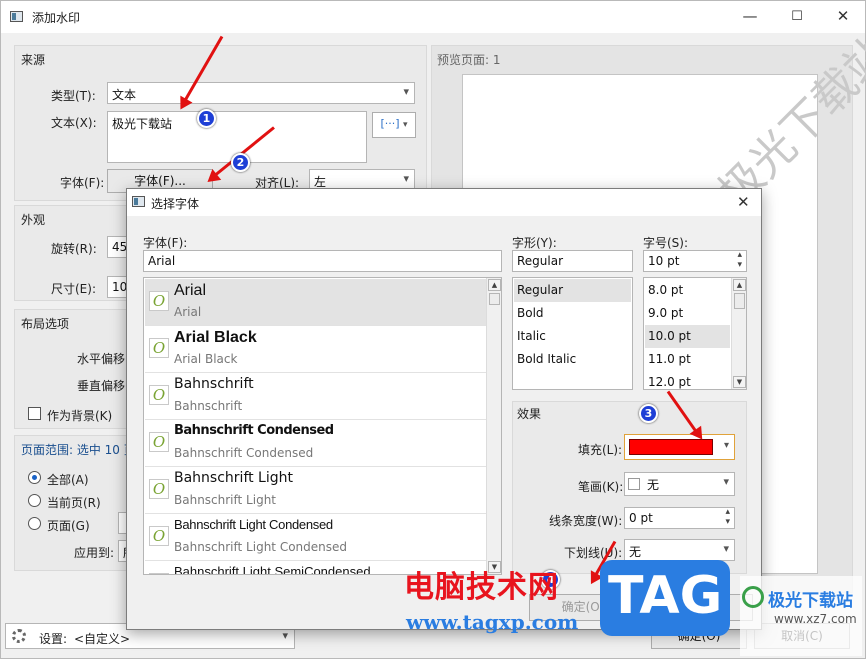 The height and width of the screenshot is (659, 866). I want to click on font-size-option: 9.0 pt, so click(687, 313).